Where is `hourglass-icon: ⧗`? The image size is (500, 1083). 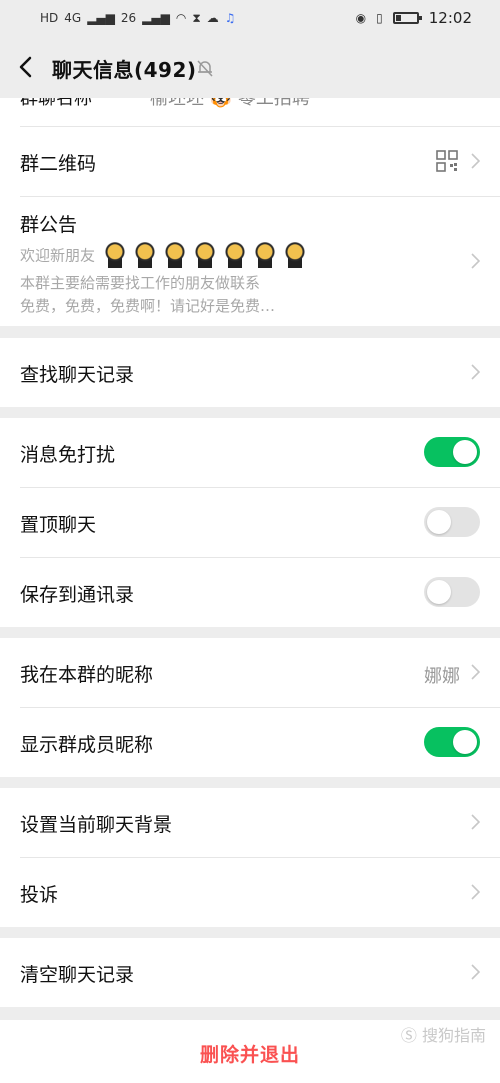
hourglass-icon: ⧗ is located at coordinates (196, 18).